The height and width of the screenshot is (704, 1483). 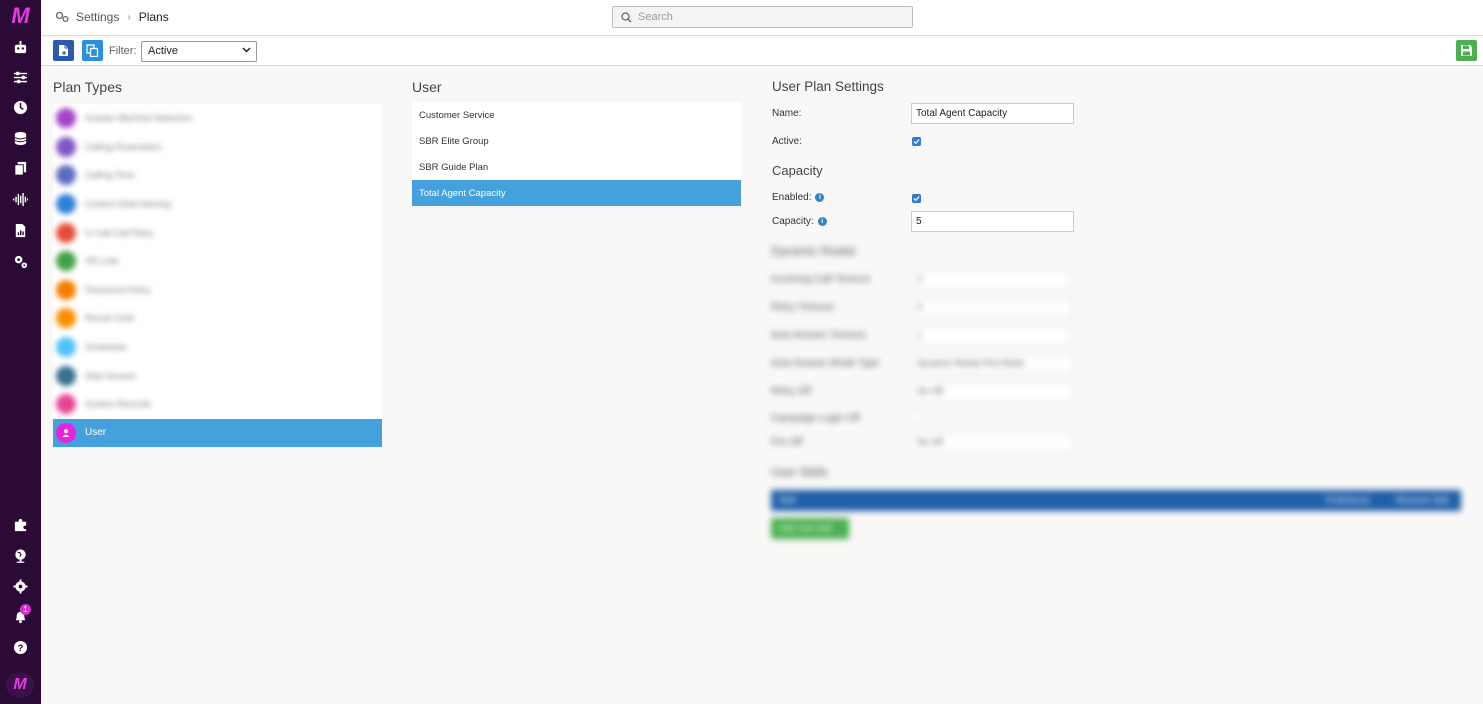 I want to click on help-icon: ?, so click(x=20, y=647).